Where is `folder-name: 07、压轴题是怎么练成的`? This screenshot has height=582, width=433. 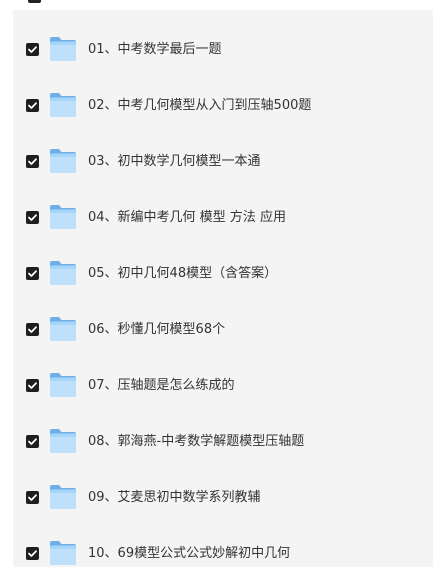 folder-name: 07、压轴题是怎么练成的 is located at coordinates (161, 385).